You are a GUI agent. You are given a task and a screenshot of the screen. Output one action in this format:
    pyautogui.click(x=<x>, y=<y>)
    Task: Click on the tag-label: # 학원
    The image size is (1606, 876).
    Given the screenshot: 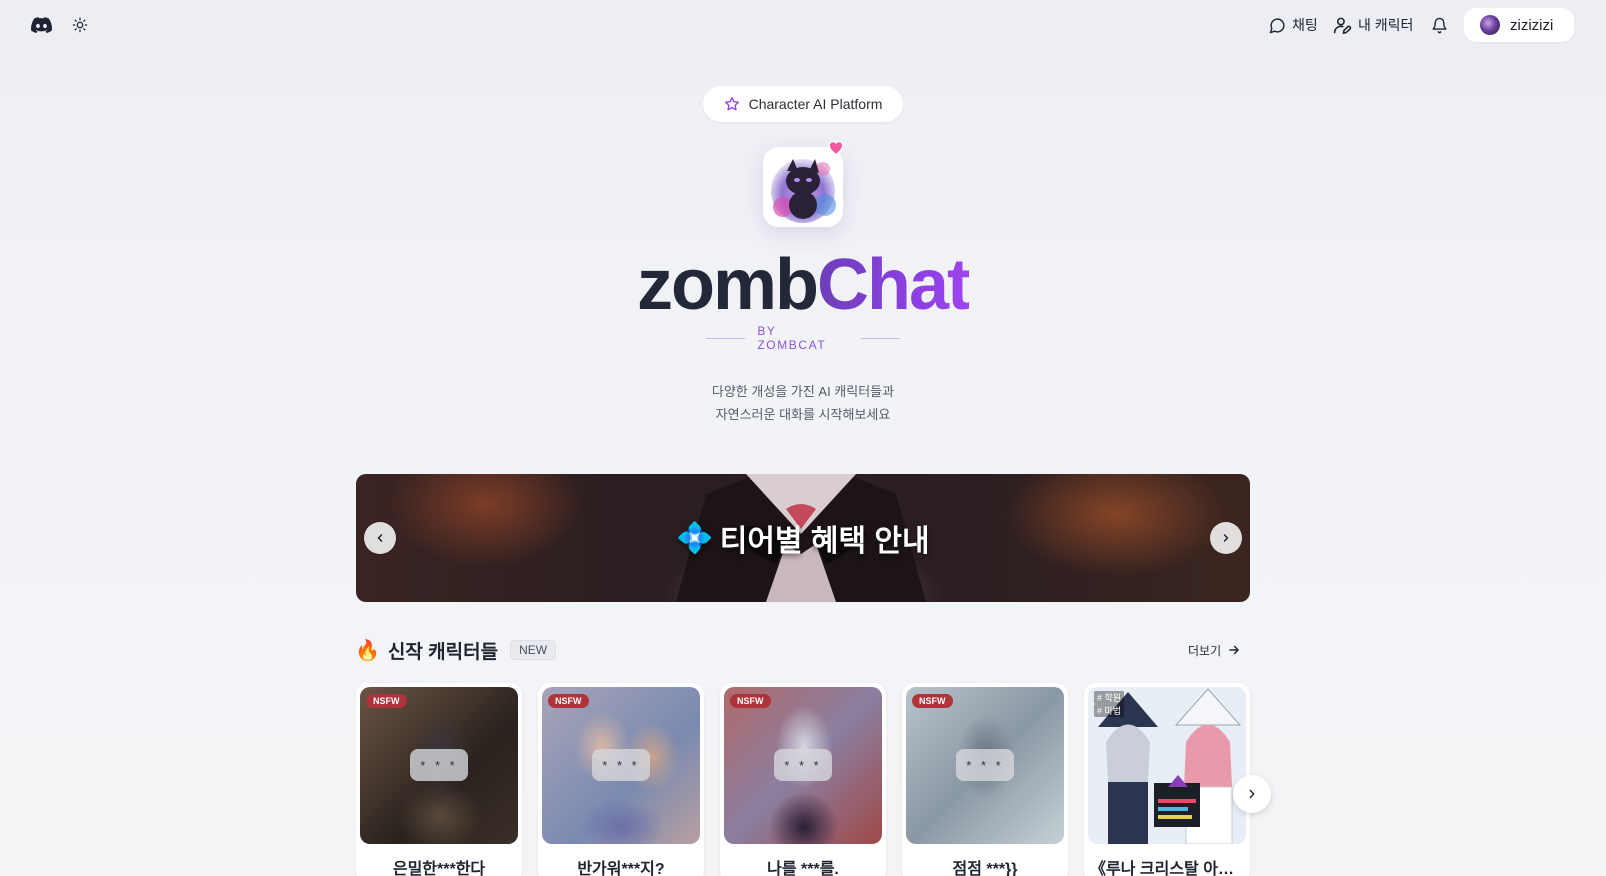 What is the action you would take?
    pyautogui.click(x=1109, y=697)
    